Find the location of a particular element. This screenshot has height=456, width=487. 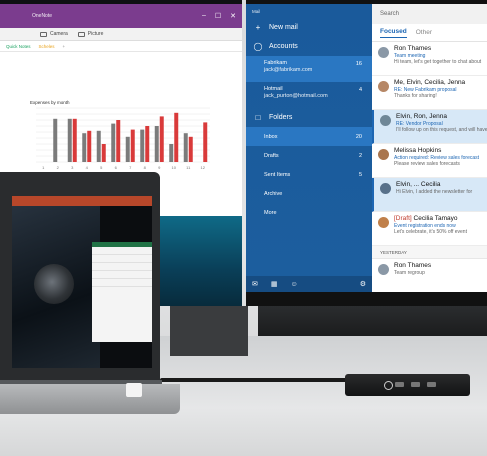

folder-inbox: Inbox 20 is located at coordinates (309, 136).